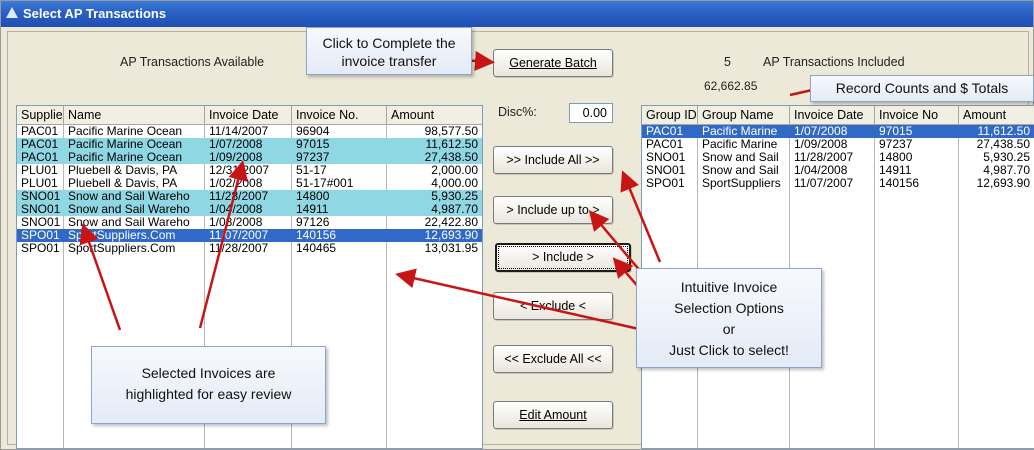  I want to click on arrow-to-sno-rows, so click(100, 277).